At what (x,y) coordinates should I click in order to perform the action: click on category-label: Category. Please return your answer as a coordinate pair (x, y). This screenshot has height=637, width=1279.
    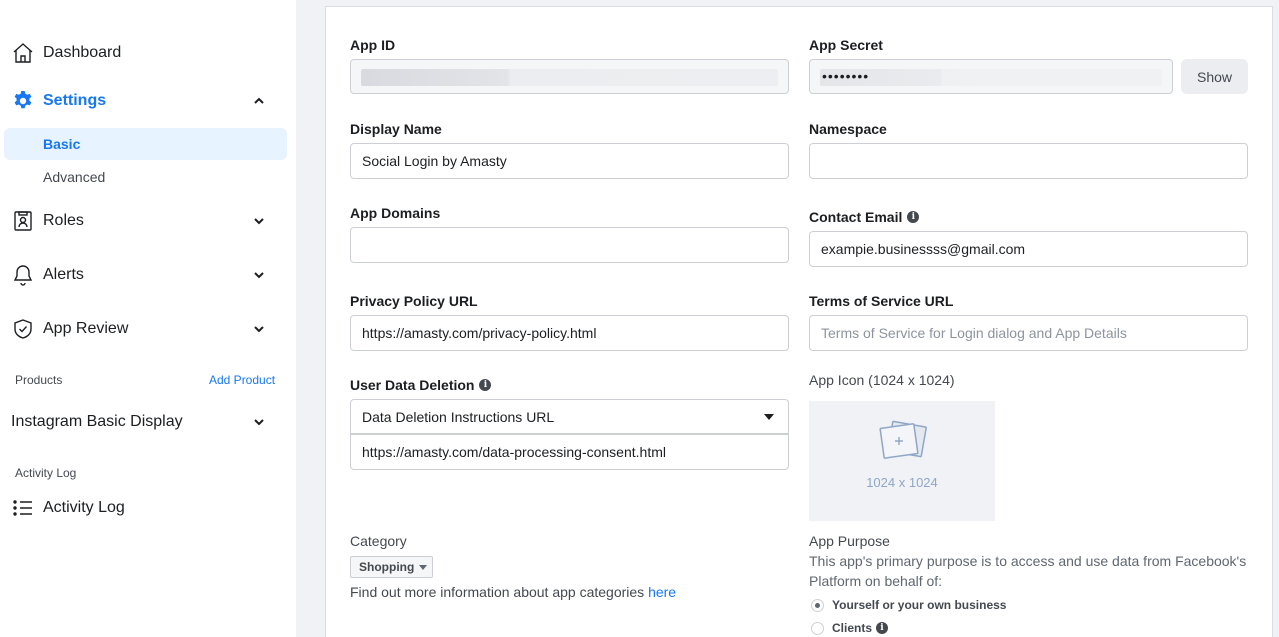
    Looking at the image, I should click on (378, 541).